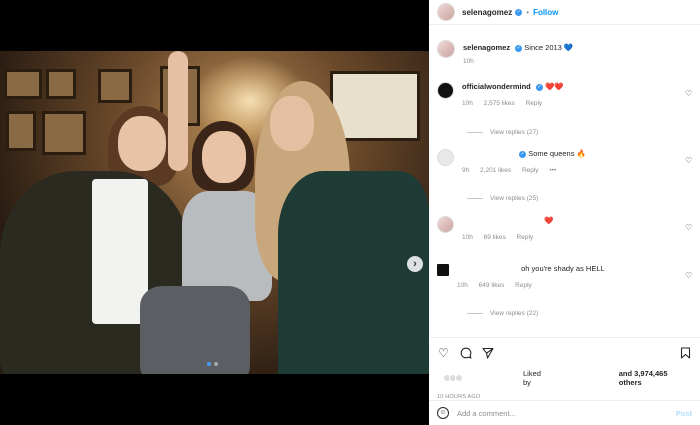  What do you see at coordinates (563, 268) in the screenshot?
I see `comment-text: oh you're shady as HELL` at bounding box center [563, 268].